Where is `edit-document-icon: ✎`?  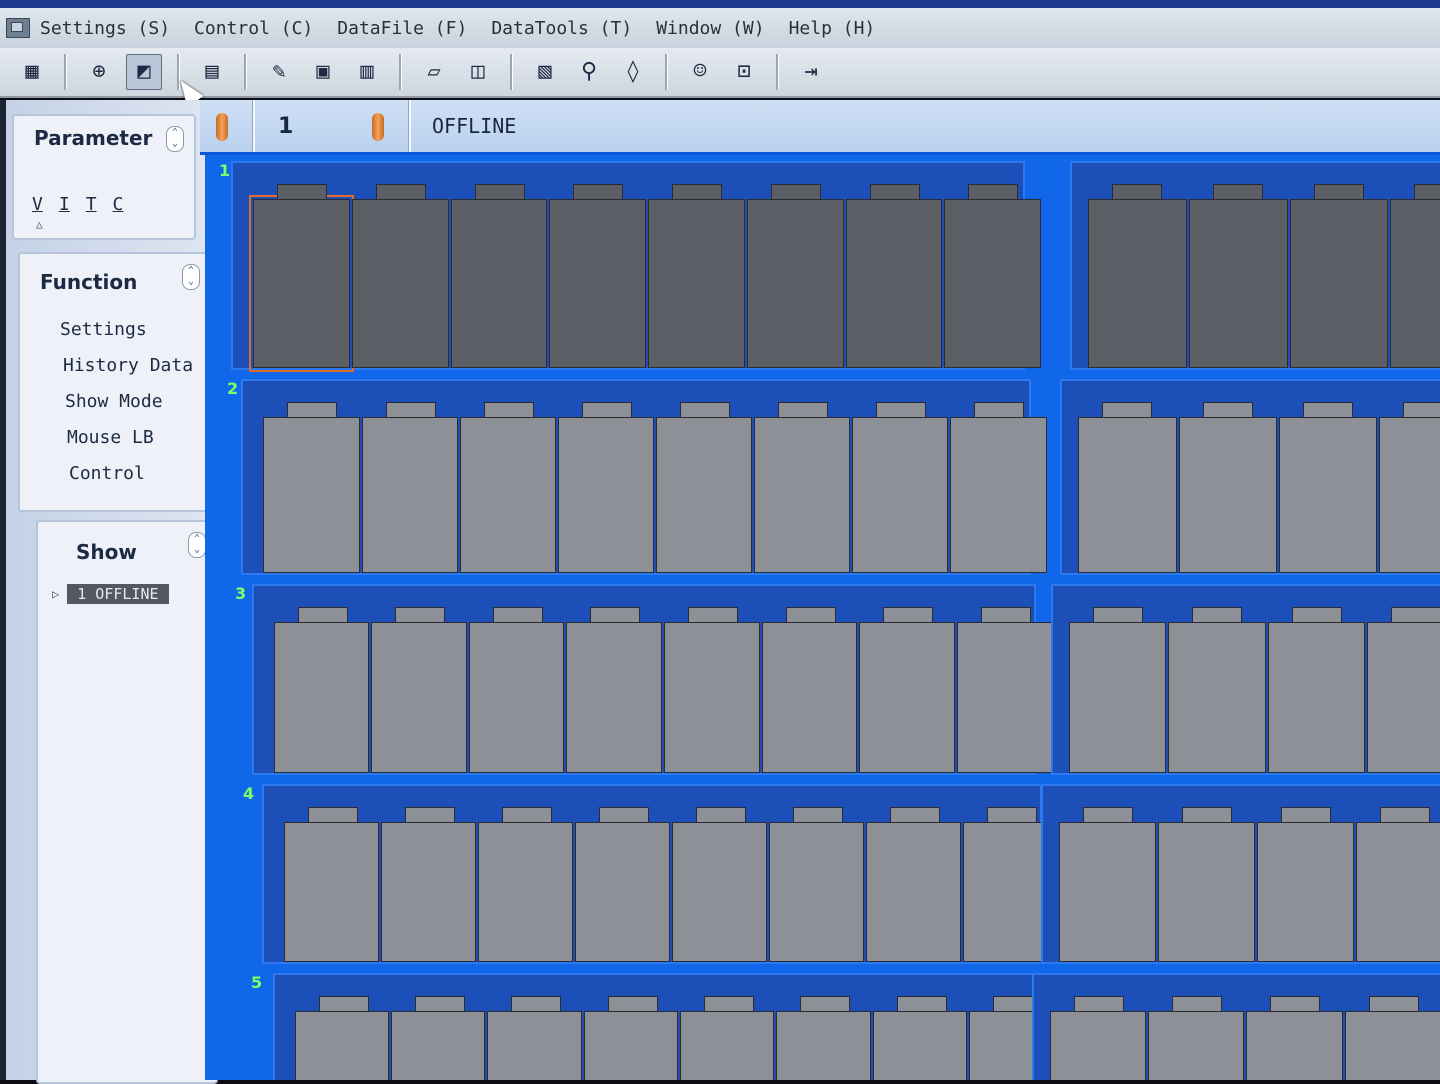 edit-document-icon: ✎ is located at coordinates (279, 72).